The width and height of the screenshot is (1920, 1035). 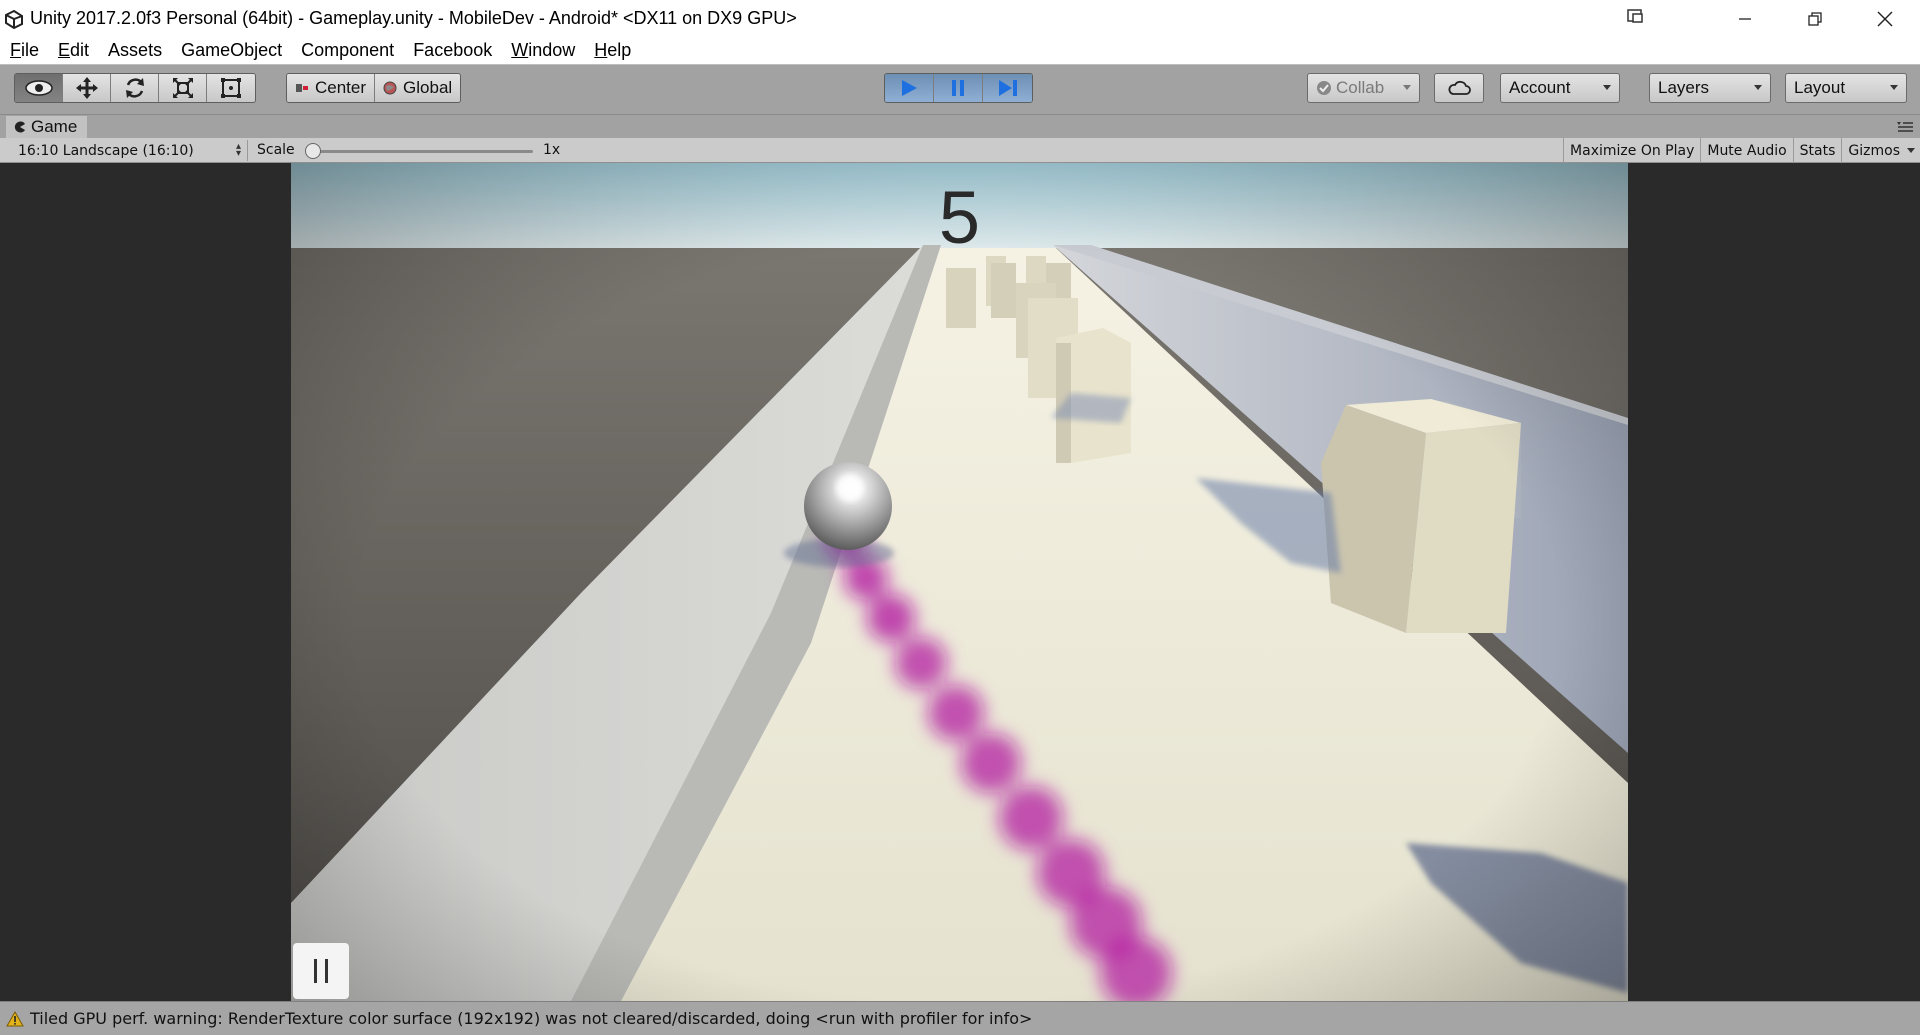 I want to click on cloud-icon, so click(x=1459, y=87).